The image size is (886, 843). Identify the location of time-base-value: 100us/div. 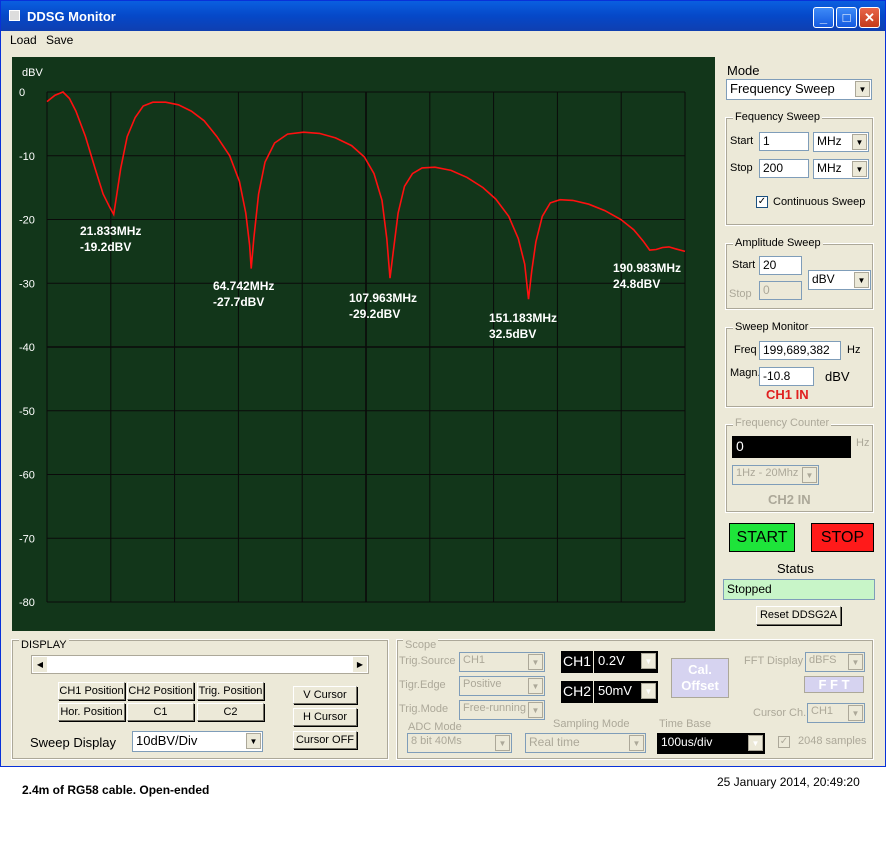
(687, 742).